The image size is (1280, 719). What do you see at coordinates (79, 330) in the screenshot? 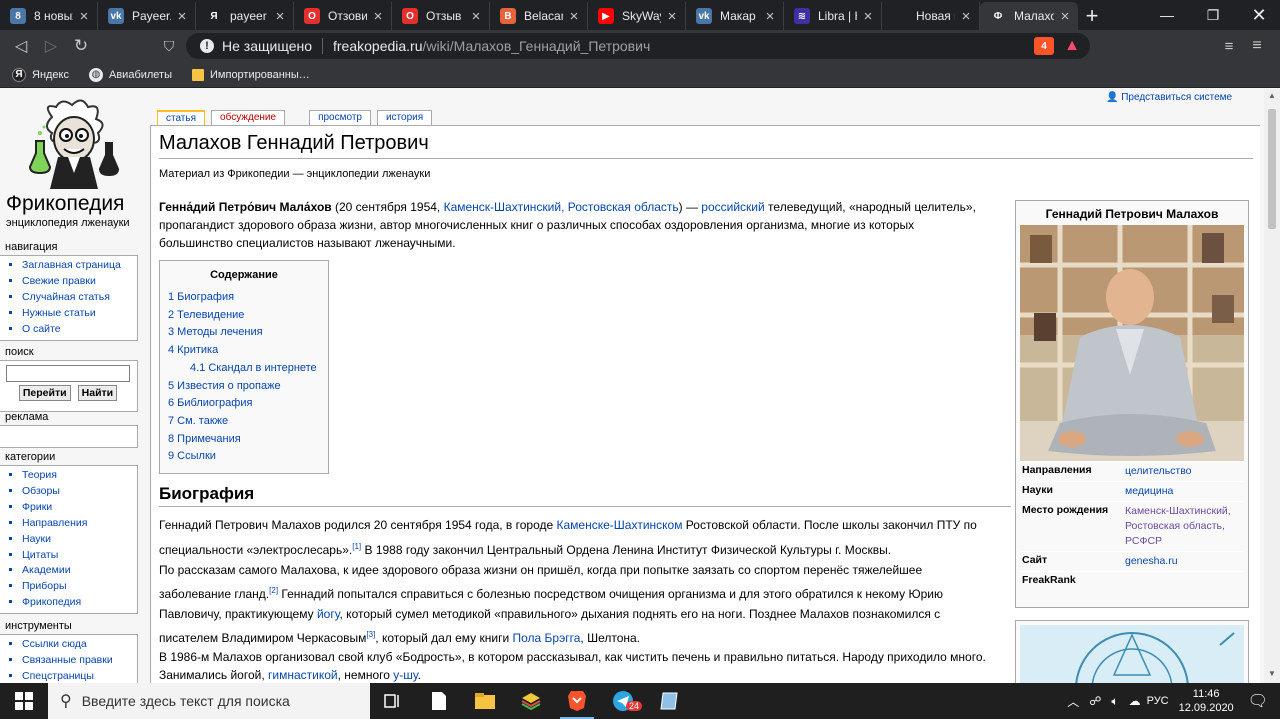
I see `nav-link: О сайте` at bounding box center [79, 330].